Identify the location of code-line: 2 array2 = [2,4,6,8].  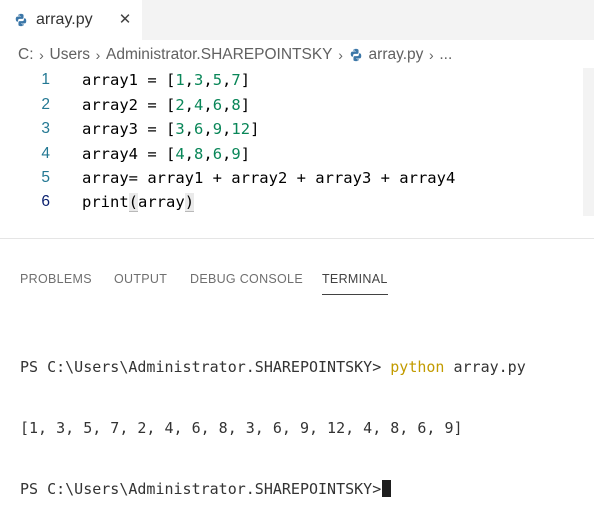
(297, 105).